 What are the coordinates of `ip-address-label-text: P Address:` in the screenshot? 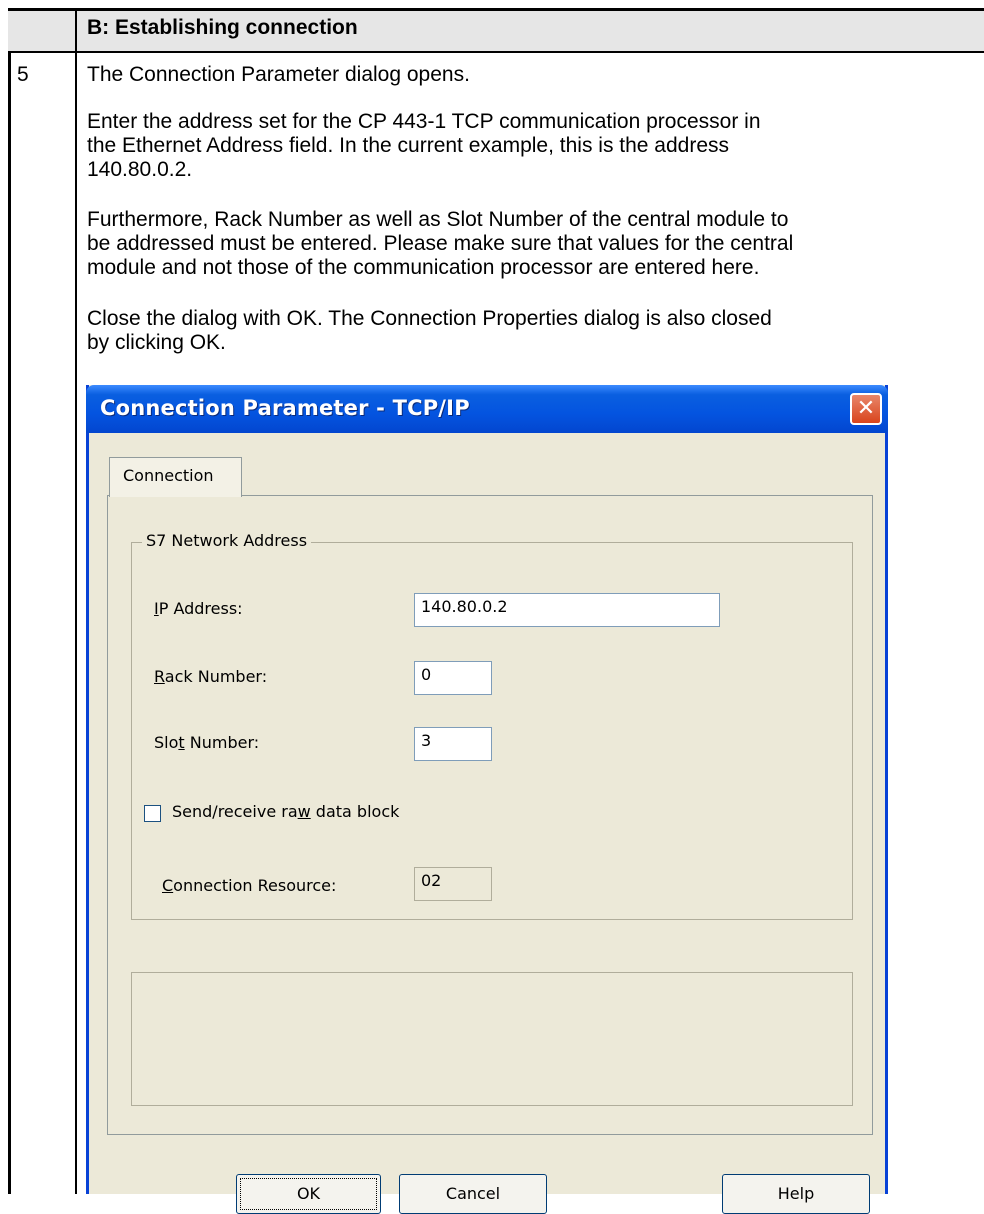 It's located at (200, 608).